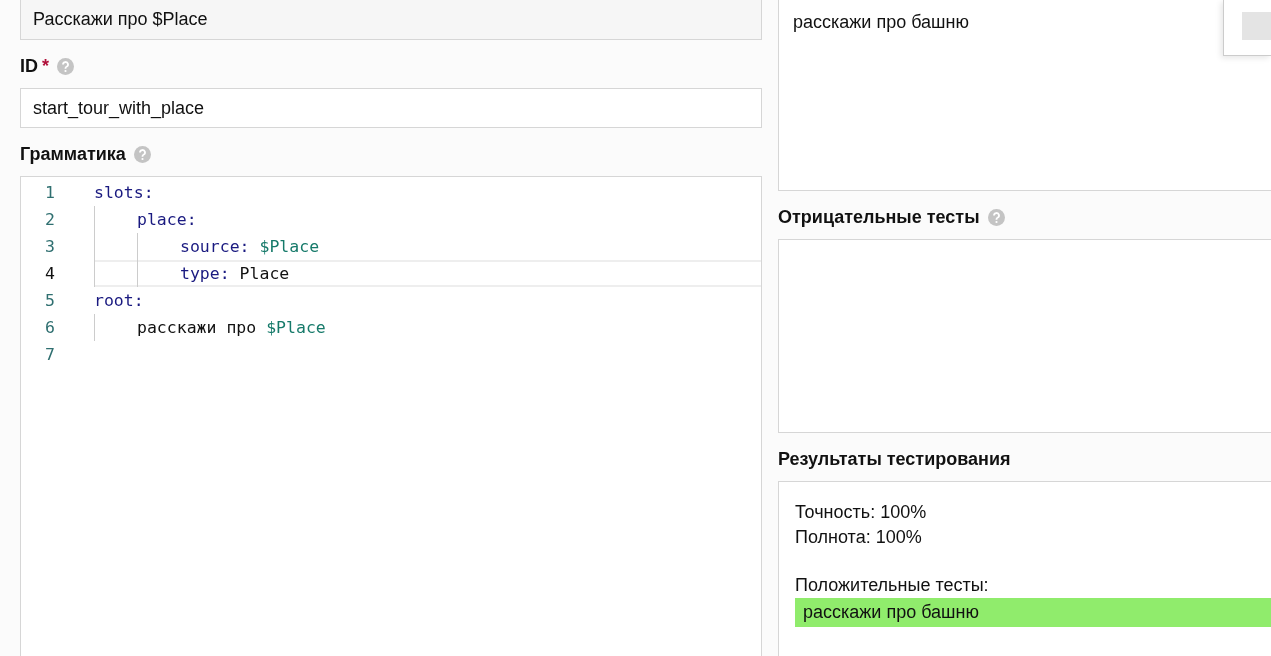 This screenshot has width=1271, height=656. What do you see at coordinates (45, 66) in the screenshot?
I see `required-mark: *` at bounding box center [45, 66].